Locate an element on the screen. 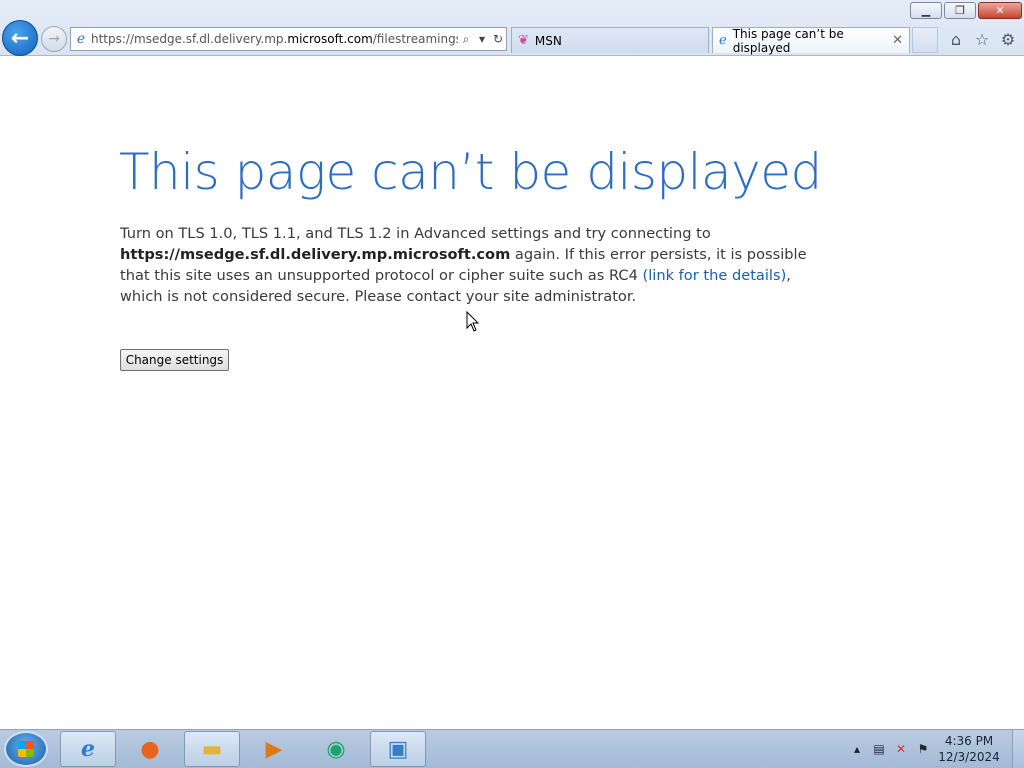 The width and height of the screenshot is (1024, 768). windows-logo-icon is located at coordinates (26, 749).